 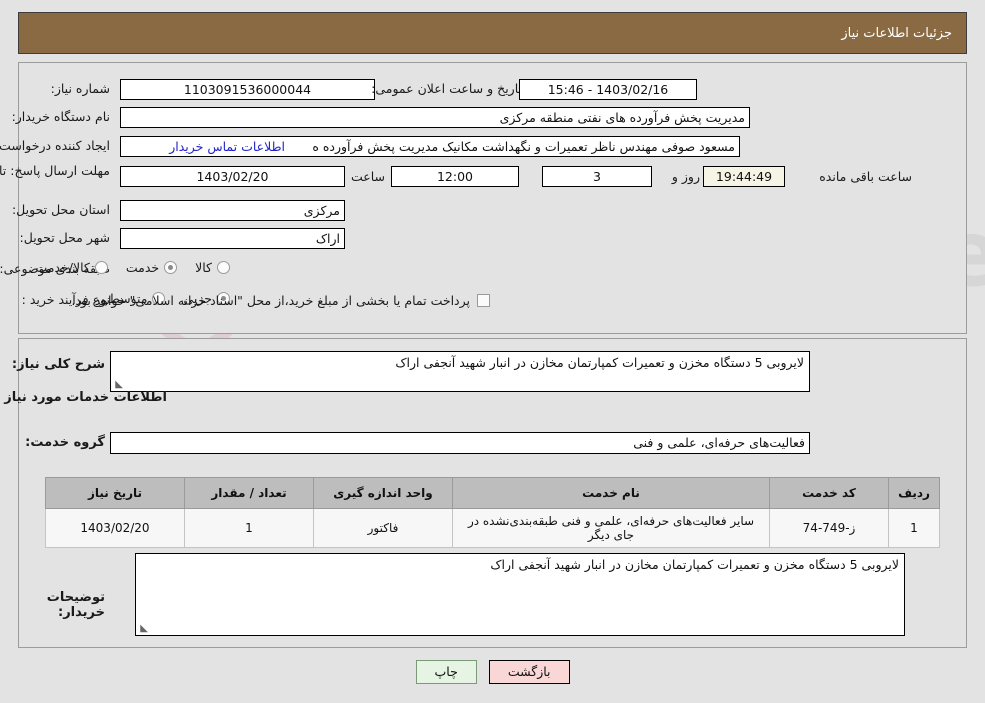 What do you see at coordinates (232, 238) in the screenshot?
I see `city-field: اراک` at bounding box center [232, 238].